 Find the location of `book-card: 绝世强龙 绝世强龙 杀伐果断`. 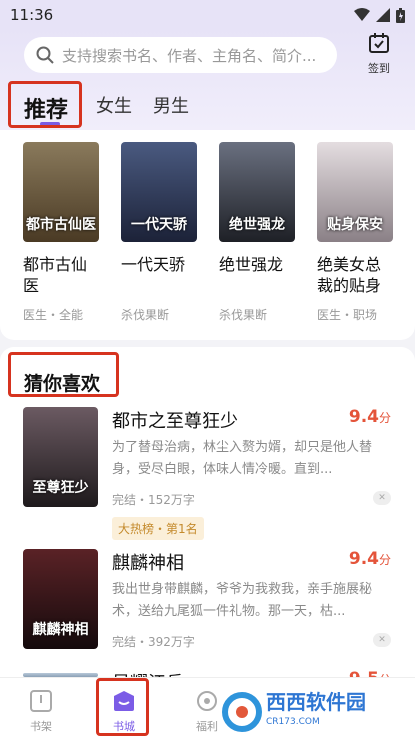

book-card: 绝世强龙 绝世强龙 杀伐果断 is located at coordinates (258, 232).